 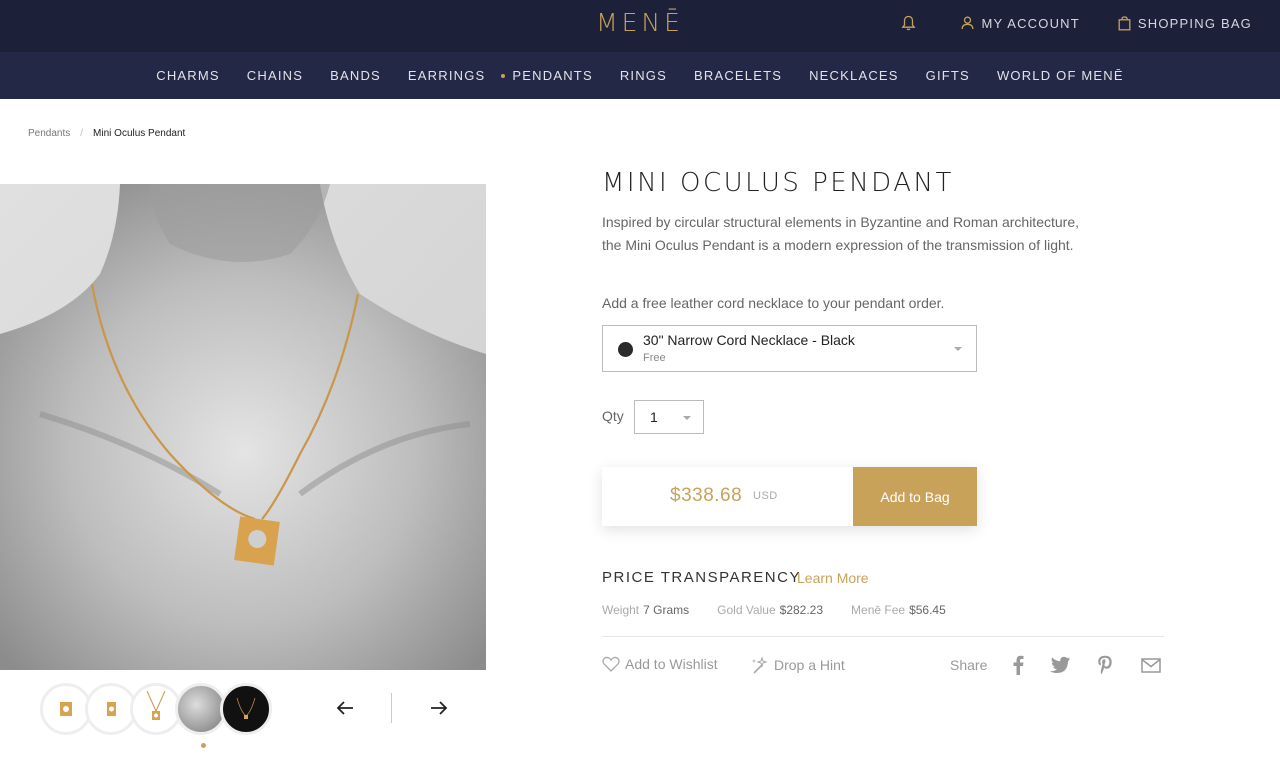 What do you see at coordinates (789, 496) in the screenshot?
I see `purchase-card: $338.68 USD Add to Bag` at bounding box center [789, 496].